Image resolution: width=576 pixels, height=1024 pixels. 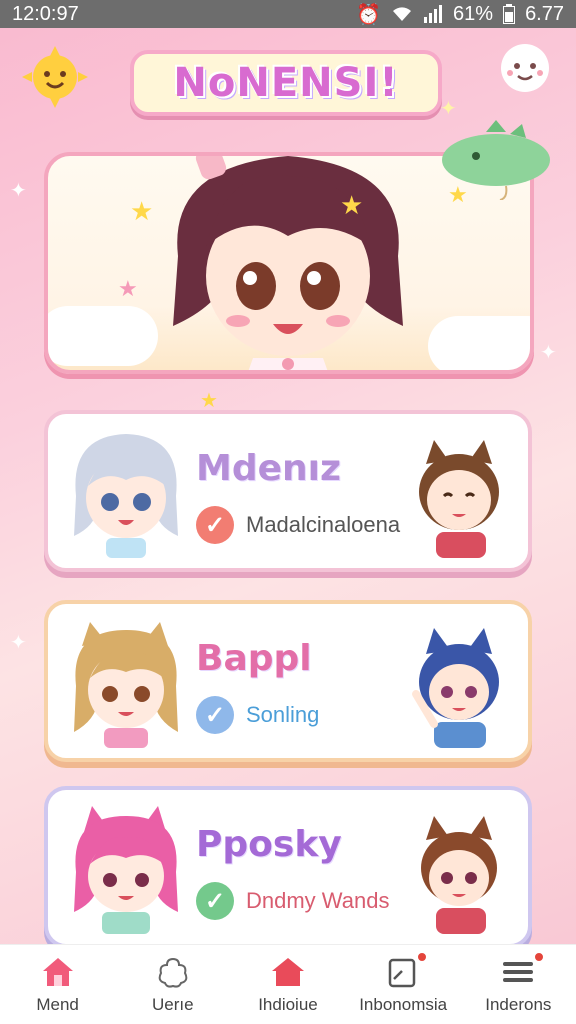 I want to click on nav-item-ihdioiue: Ihdioiue, so click(x=288, y=985).